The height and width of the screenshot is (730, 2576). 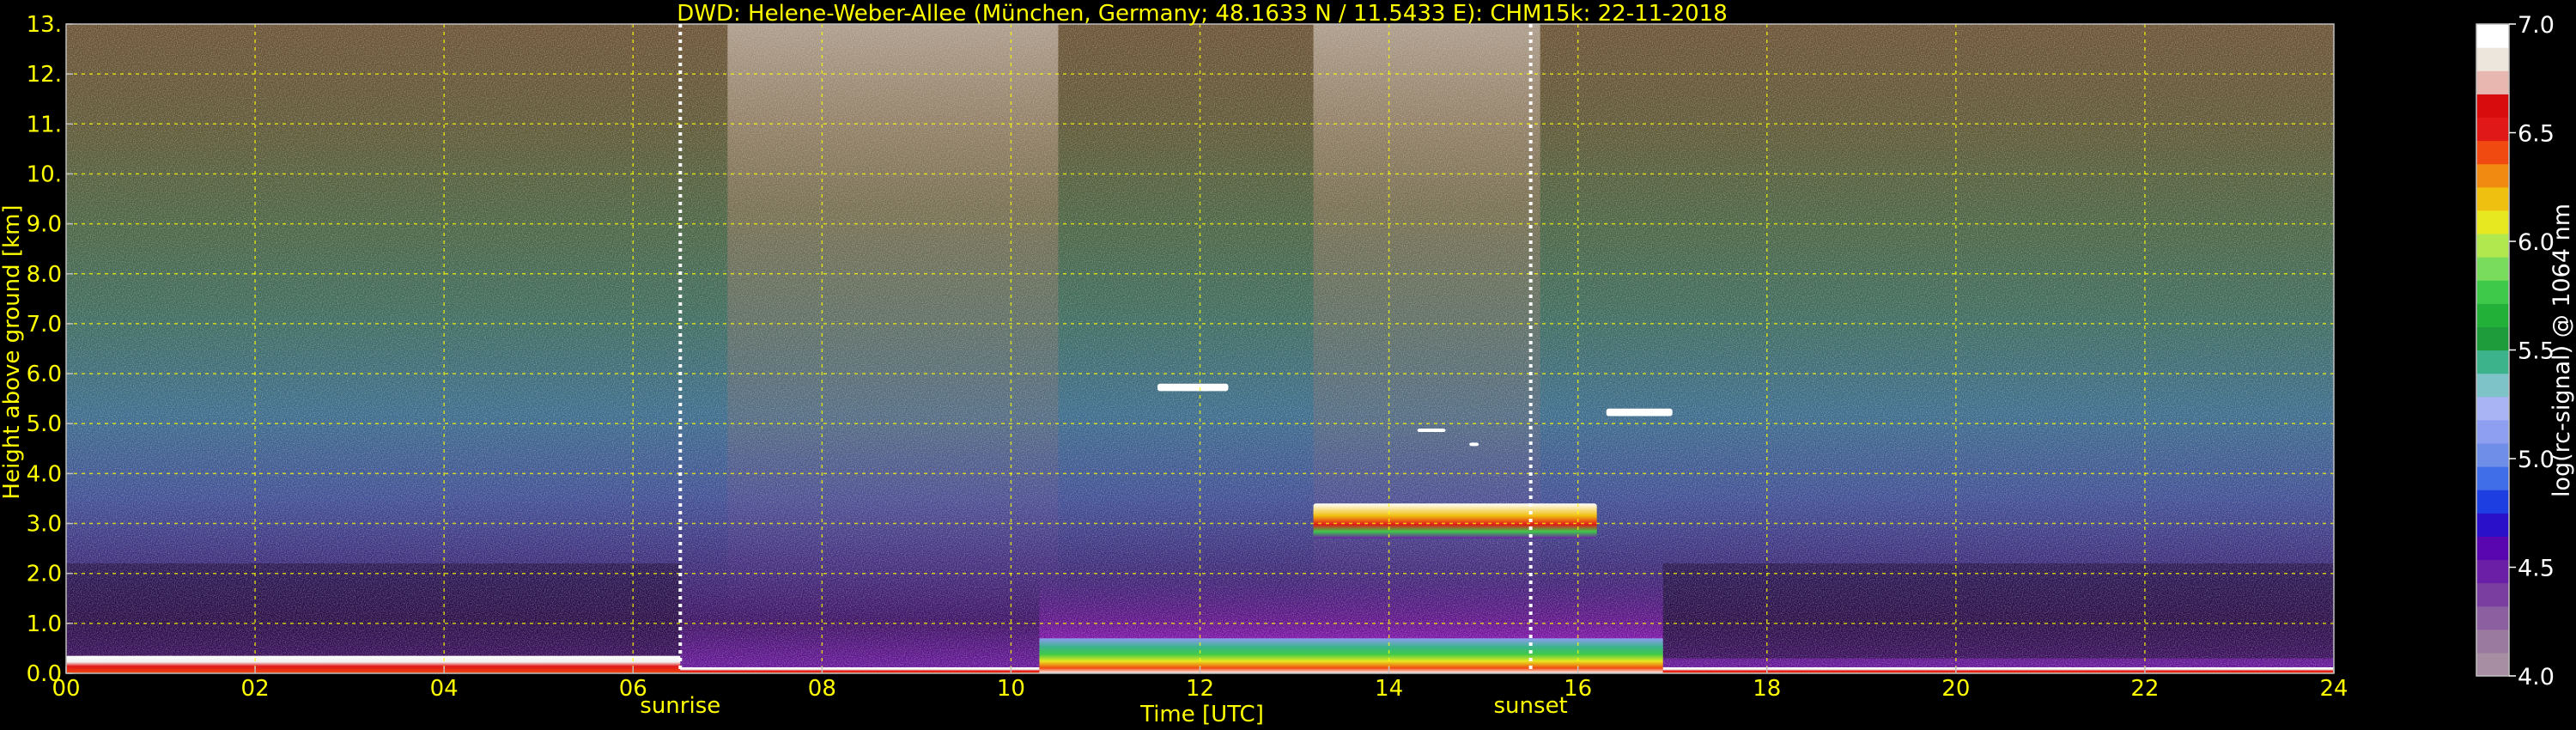 What do you see at coordinates (13, 351) in the screenshot?
I see `y-axis-label: Height above ground [km]` at bounding box center [13, 351].